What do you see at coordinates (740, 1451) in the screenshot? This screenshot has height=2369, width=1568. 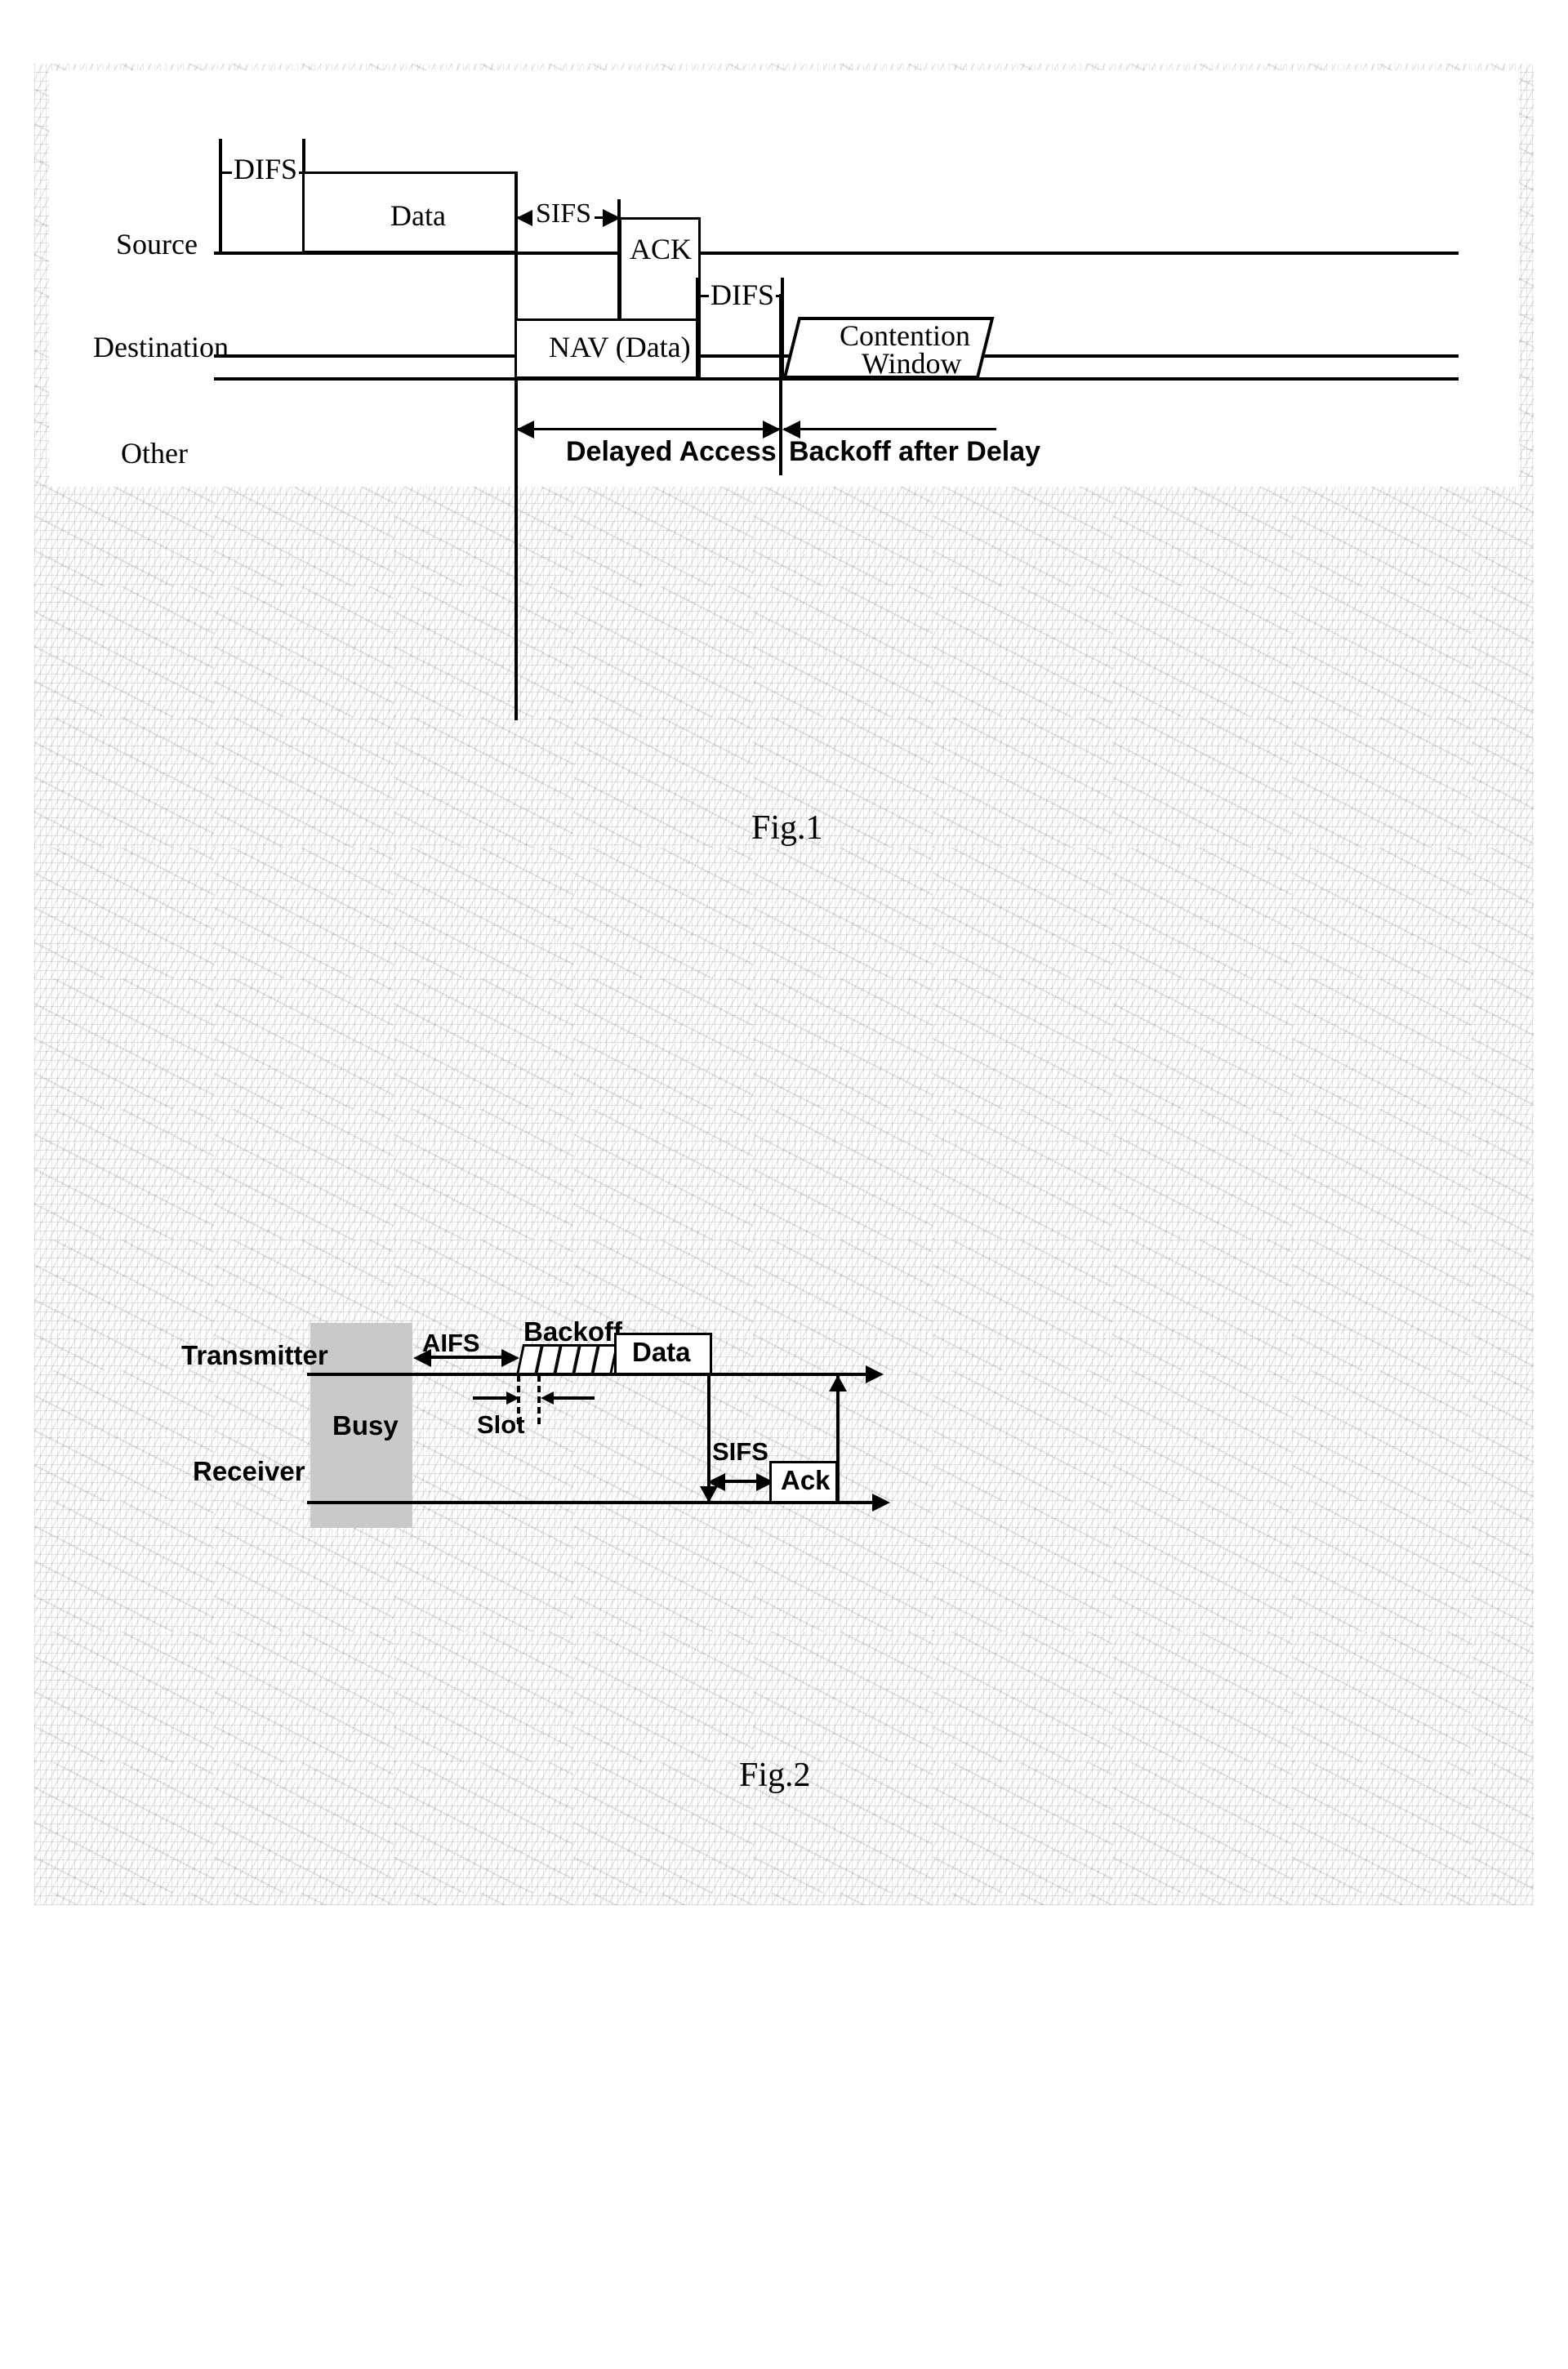 I see `figure2-sifs-label: SIFS` at bounding box center [740, 1451].